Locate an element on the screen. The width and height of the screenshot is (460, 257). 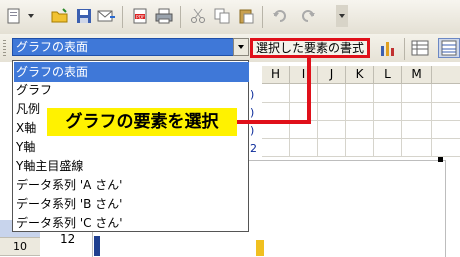
dropdown-item: データ系列 'B さん' is located at coordinates (131, 204).